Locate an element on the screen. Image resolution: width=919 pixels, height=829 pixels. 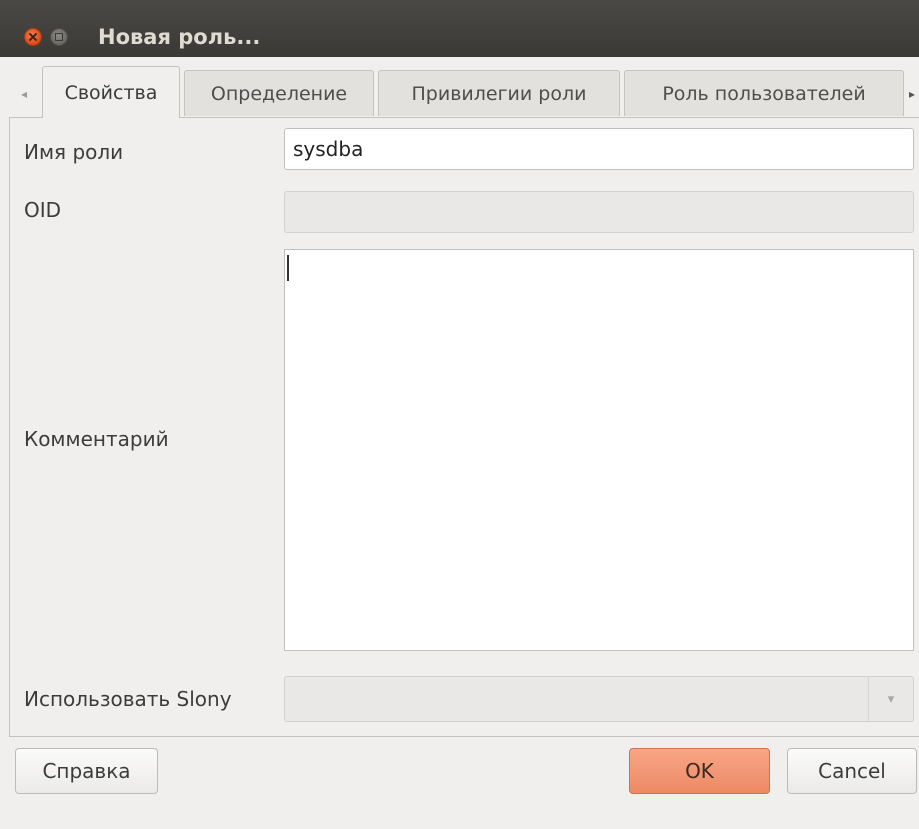
tab-scroll-right-icon: ▸ is located at coordinates (912, 94).